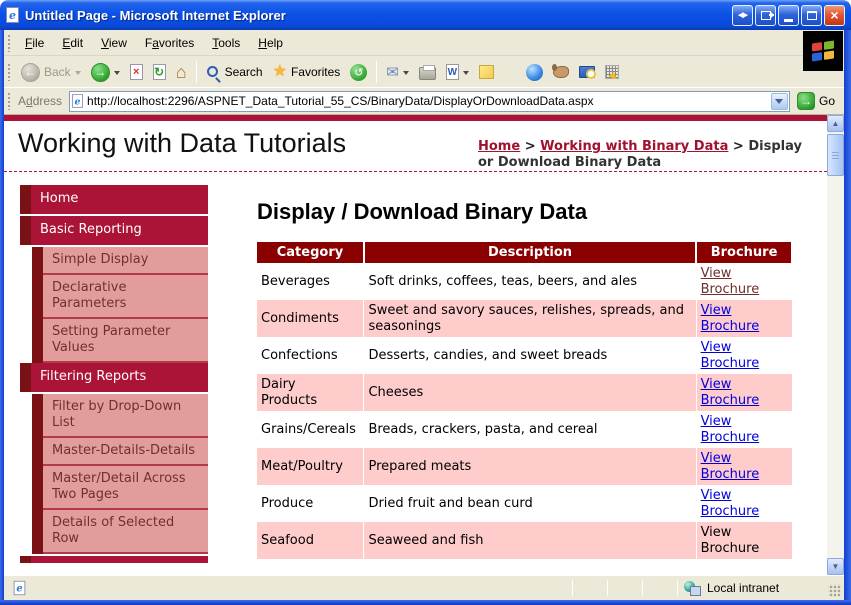 The height and width of the screenshot is (605, 851). What do you see at coordinates (114, 199) in the screenshot?
I see `sidebar-item-home: Home` at bounding box center [114, 199].